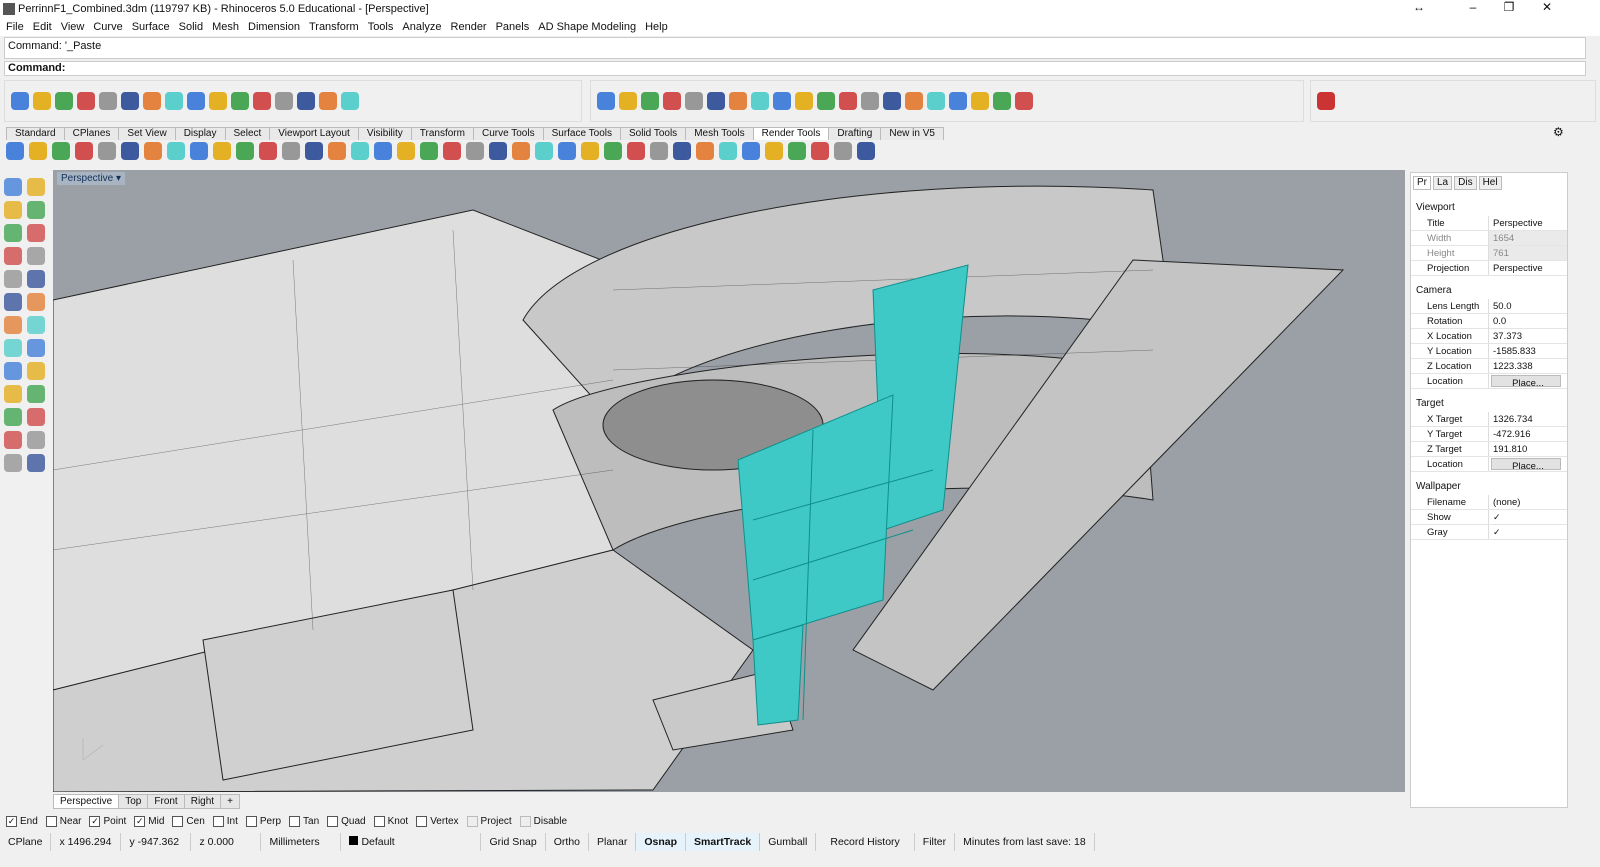 Image resolution: width=1600 pixels, height=867 pixels. Describe the element at coordinates (1443, 183) in the screenshot. I see `panel-tab-la: La` at that location.